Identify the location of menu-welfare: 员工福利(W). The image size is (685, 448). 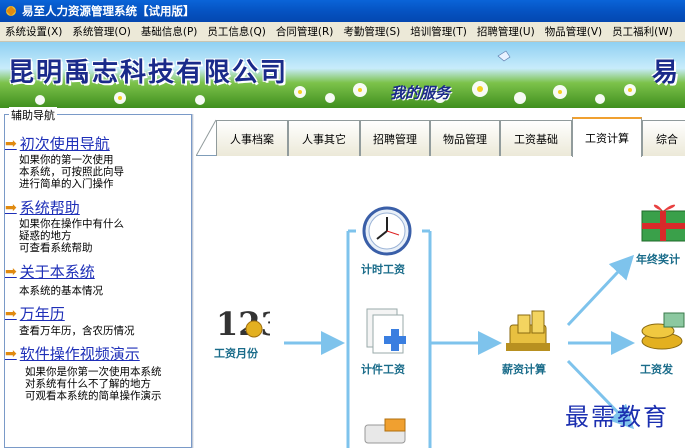
(642, 31).